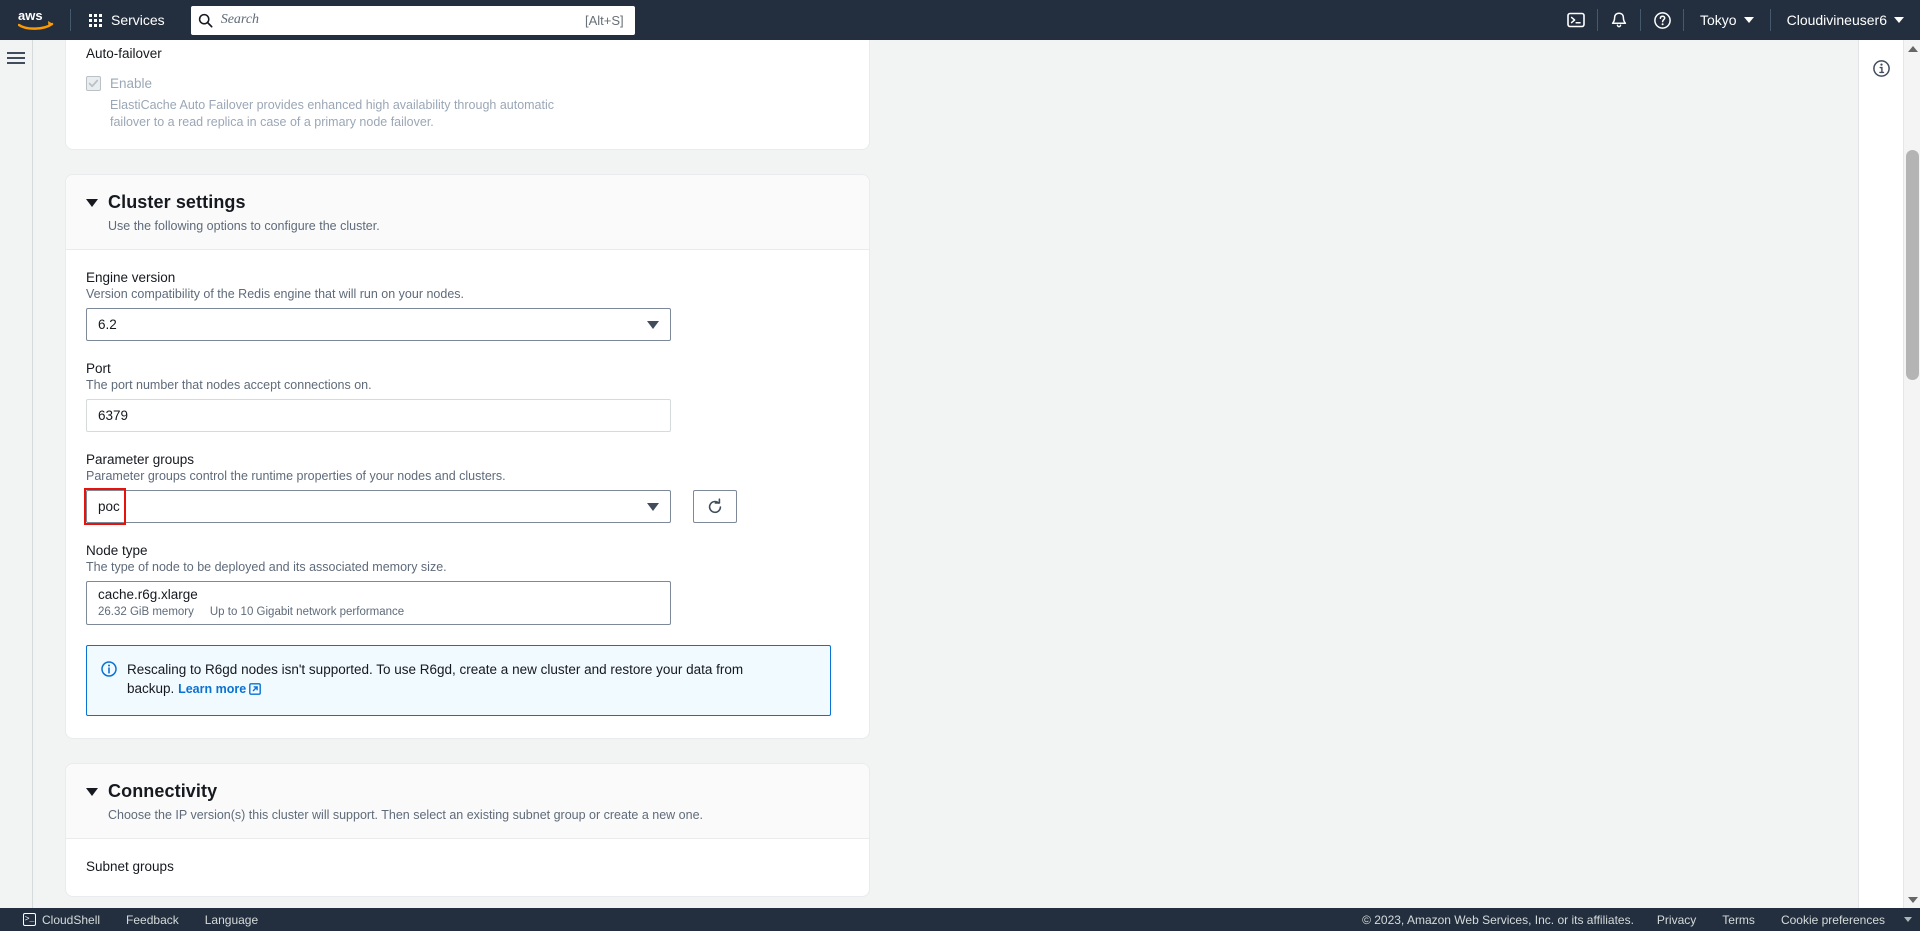 The width and height of the screenshot is (1920, 931). What do you see at coordinates (715, 506) in the screenshot?
I see `refresh-icon` at bounding box center [715, 506].